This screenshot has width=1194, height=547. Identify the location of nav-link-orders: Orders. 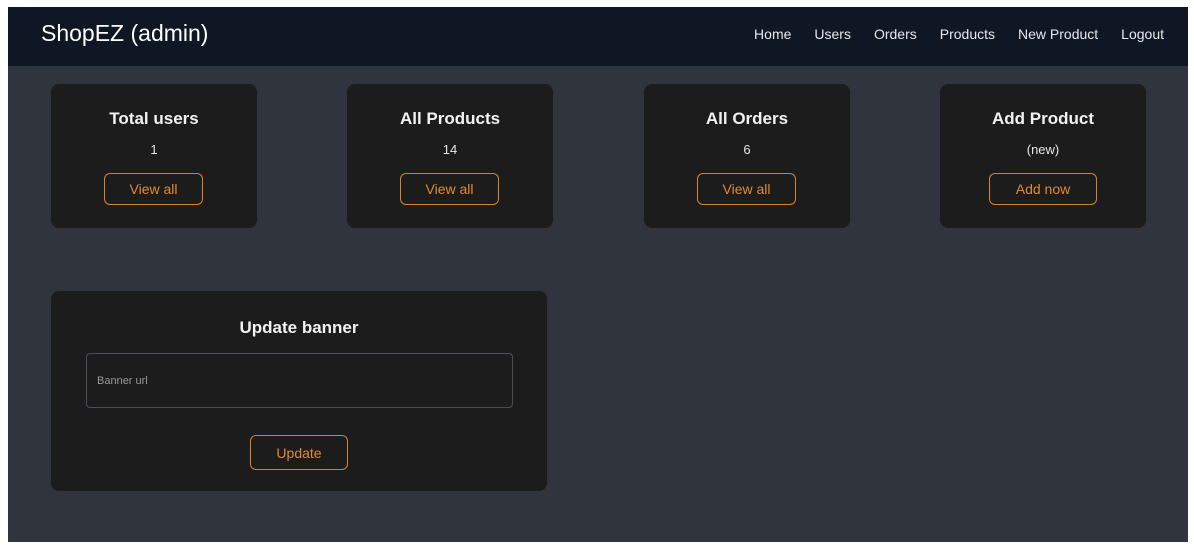
(895, 34).